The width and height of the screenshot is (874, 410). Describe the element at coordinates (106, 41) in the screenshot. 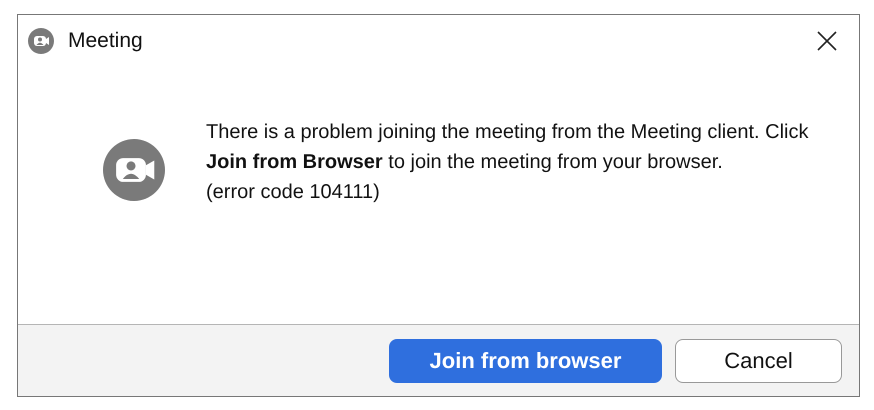

I see `window-title: Meeting` at that location.